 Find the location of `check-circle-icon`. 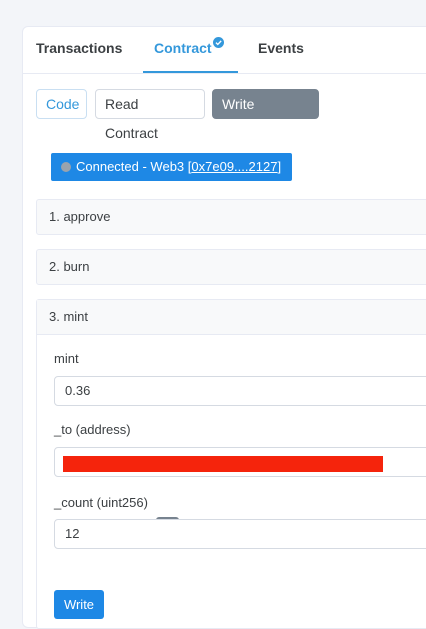

check-circle-icon is located at coordinates (218, 42).